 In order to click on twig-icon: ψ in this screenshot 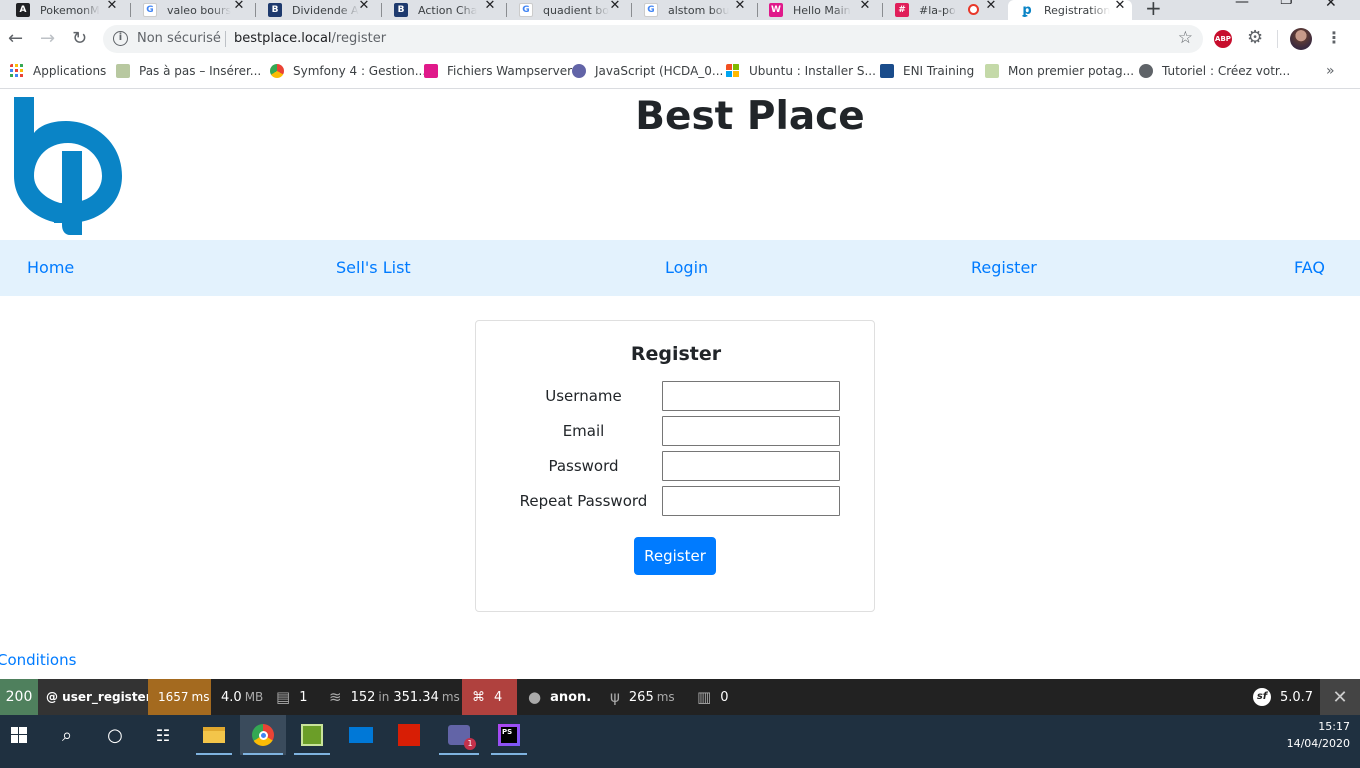, I will do `click(615, 697)`.